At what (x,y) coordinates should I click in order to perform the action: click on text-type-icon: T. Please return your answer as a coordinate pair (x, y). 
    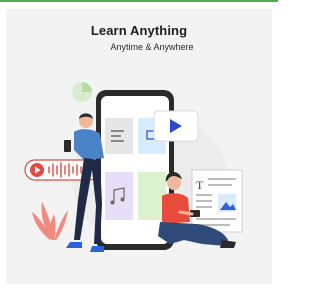
    Looking at the image, I should click on (200, 185).